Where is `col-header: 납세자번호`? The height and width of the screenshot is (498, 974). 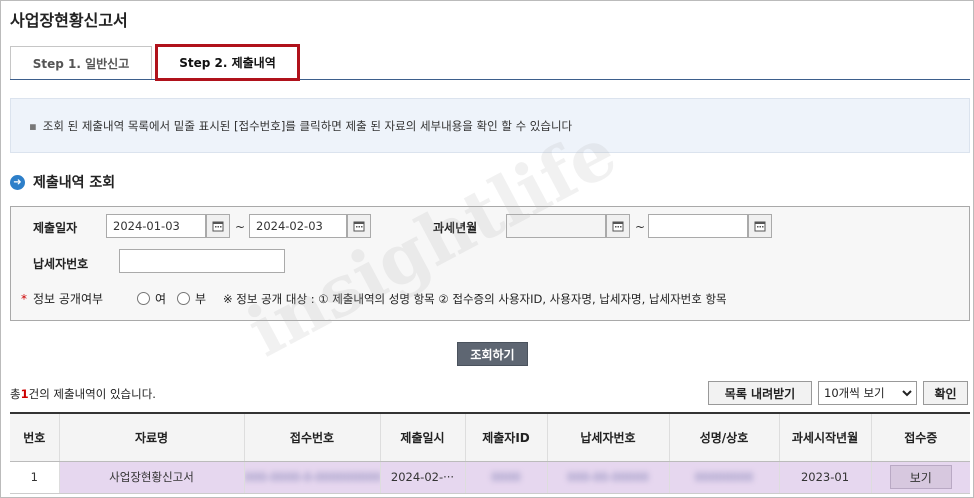
col-header: 납세자번호 is located at coordinates (607, 437).